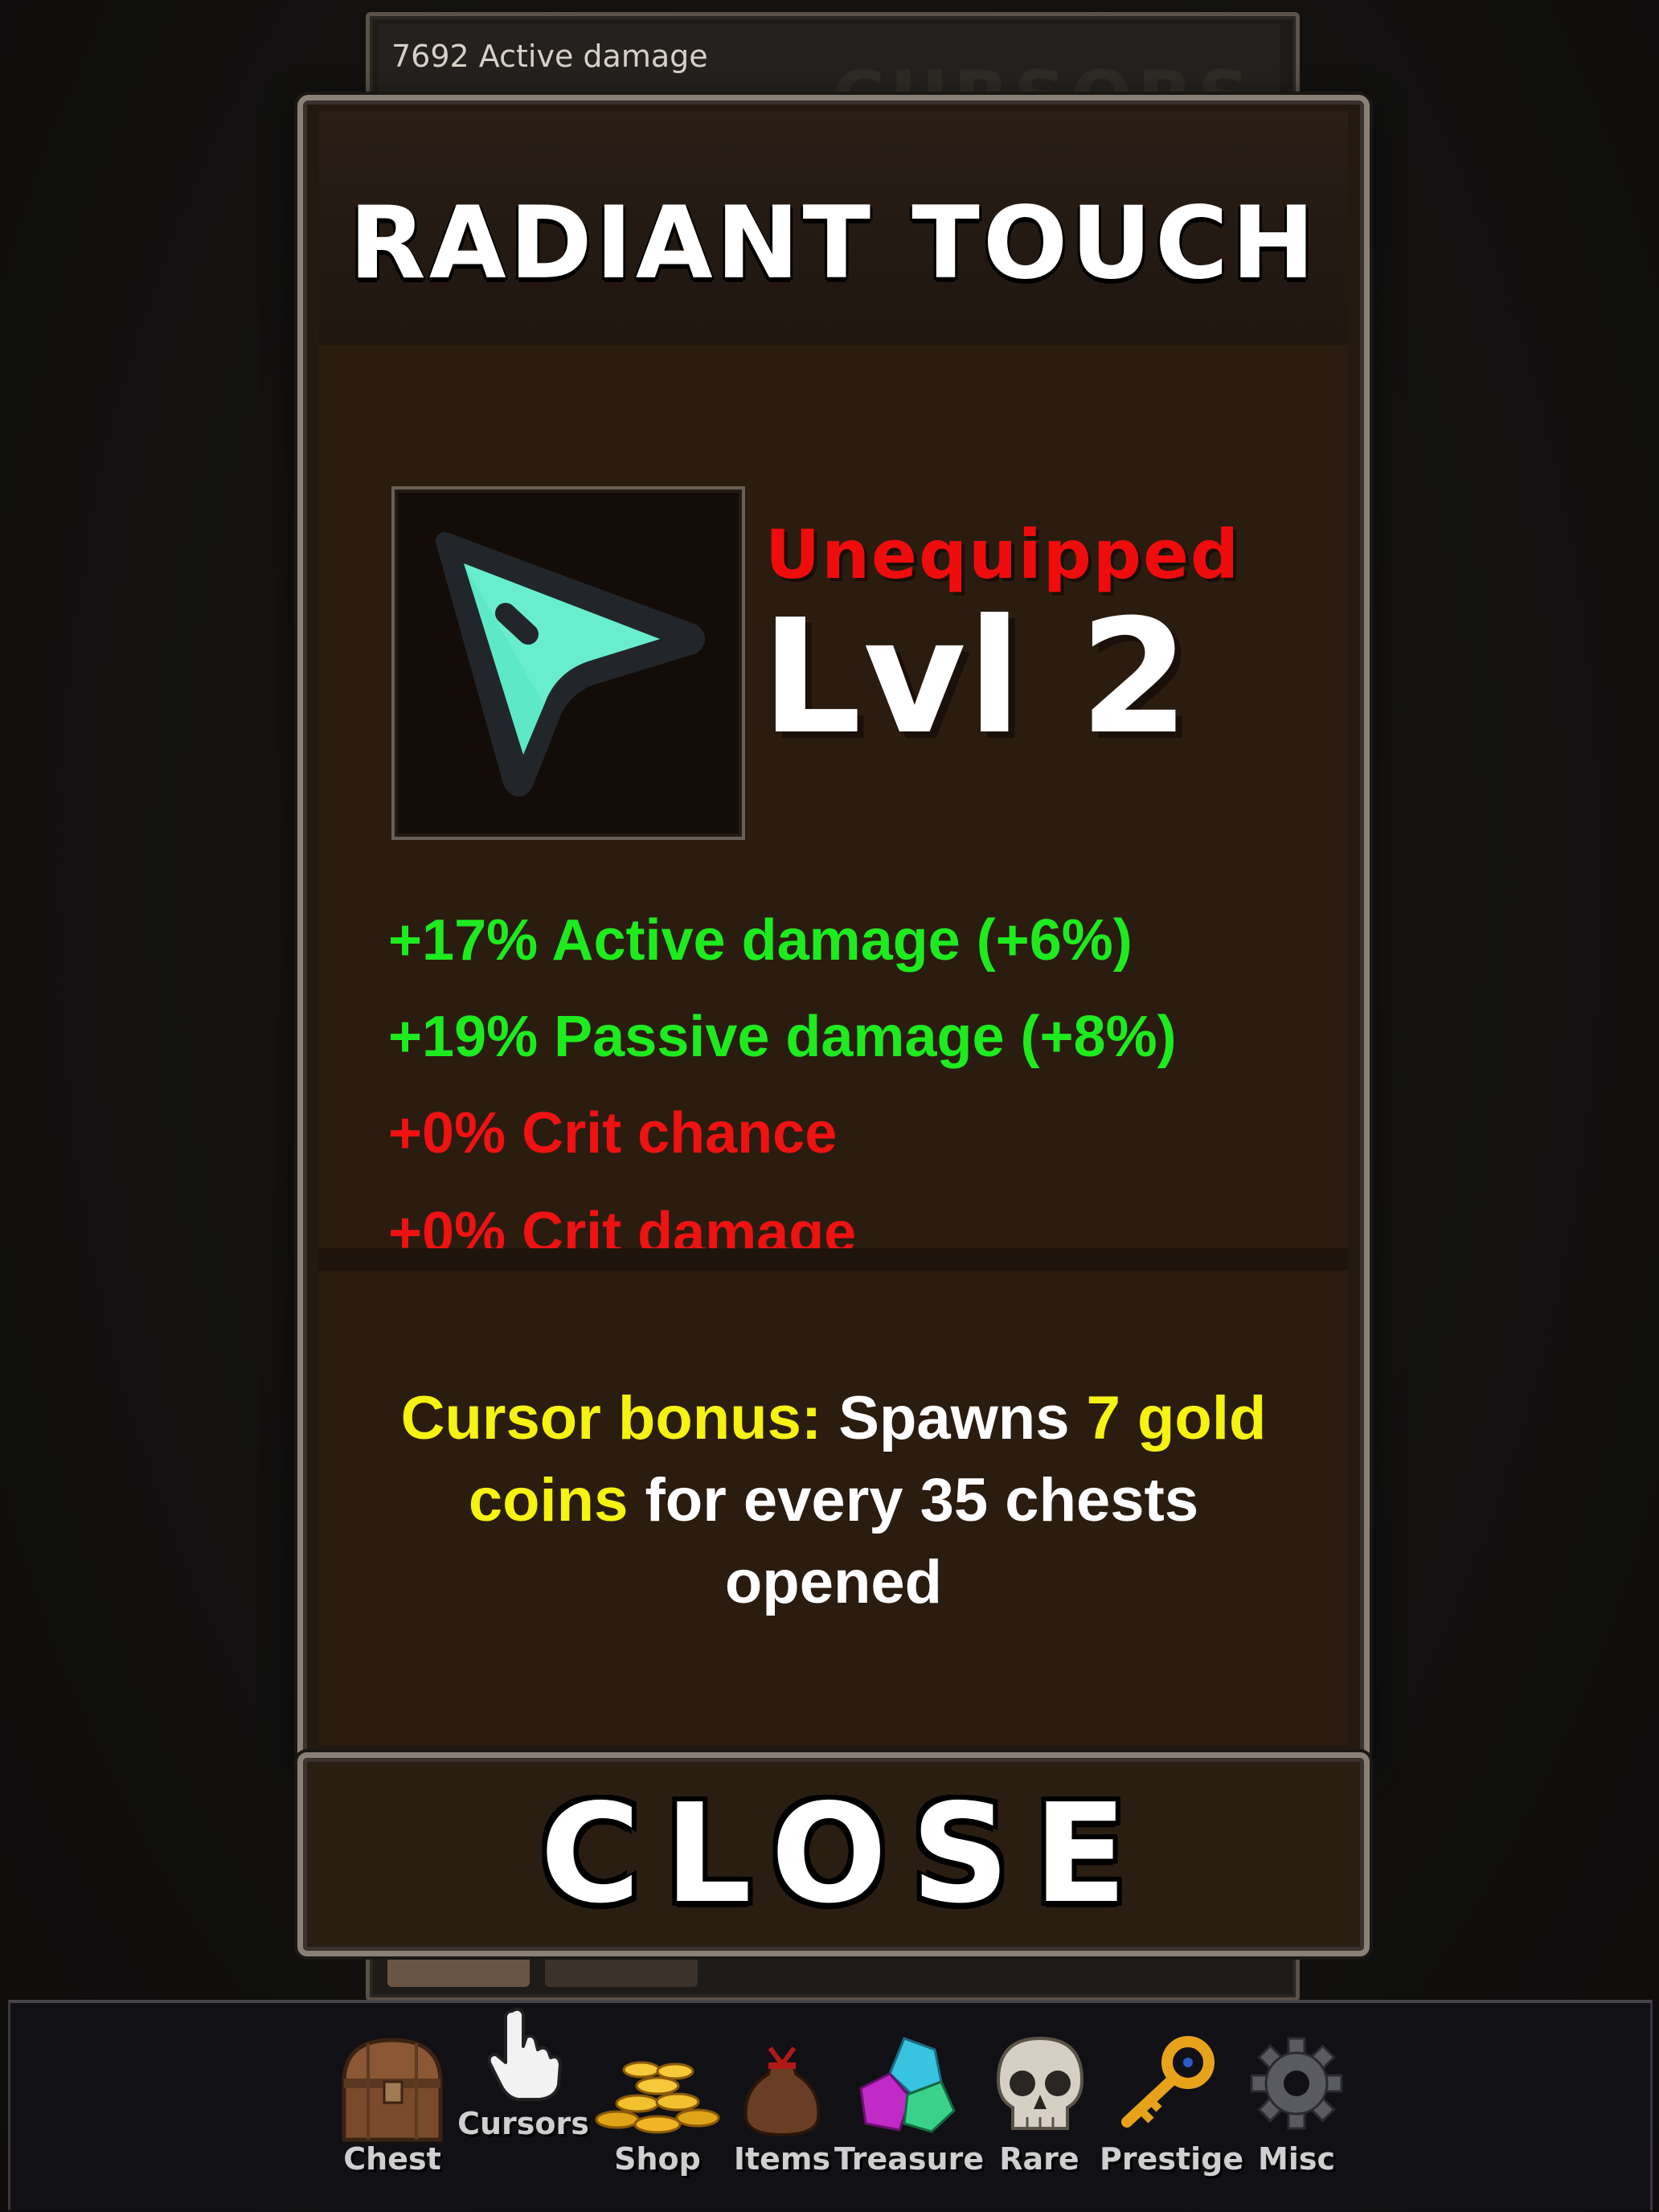 Image resolution: width=1659 pixels, height=2212 pixels. I want to click on nav-label: Shop, so click(657, 2159).